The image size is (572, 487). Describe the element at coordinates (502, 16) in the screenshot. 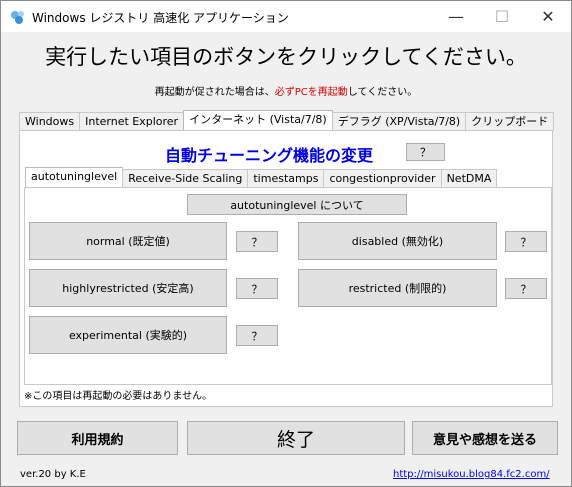

I see `maximize-button: ☐` at that location.